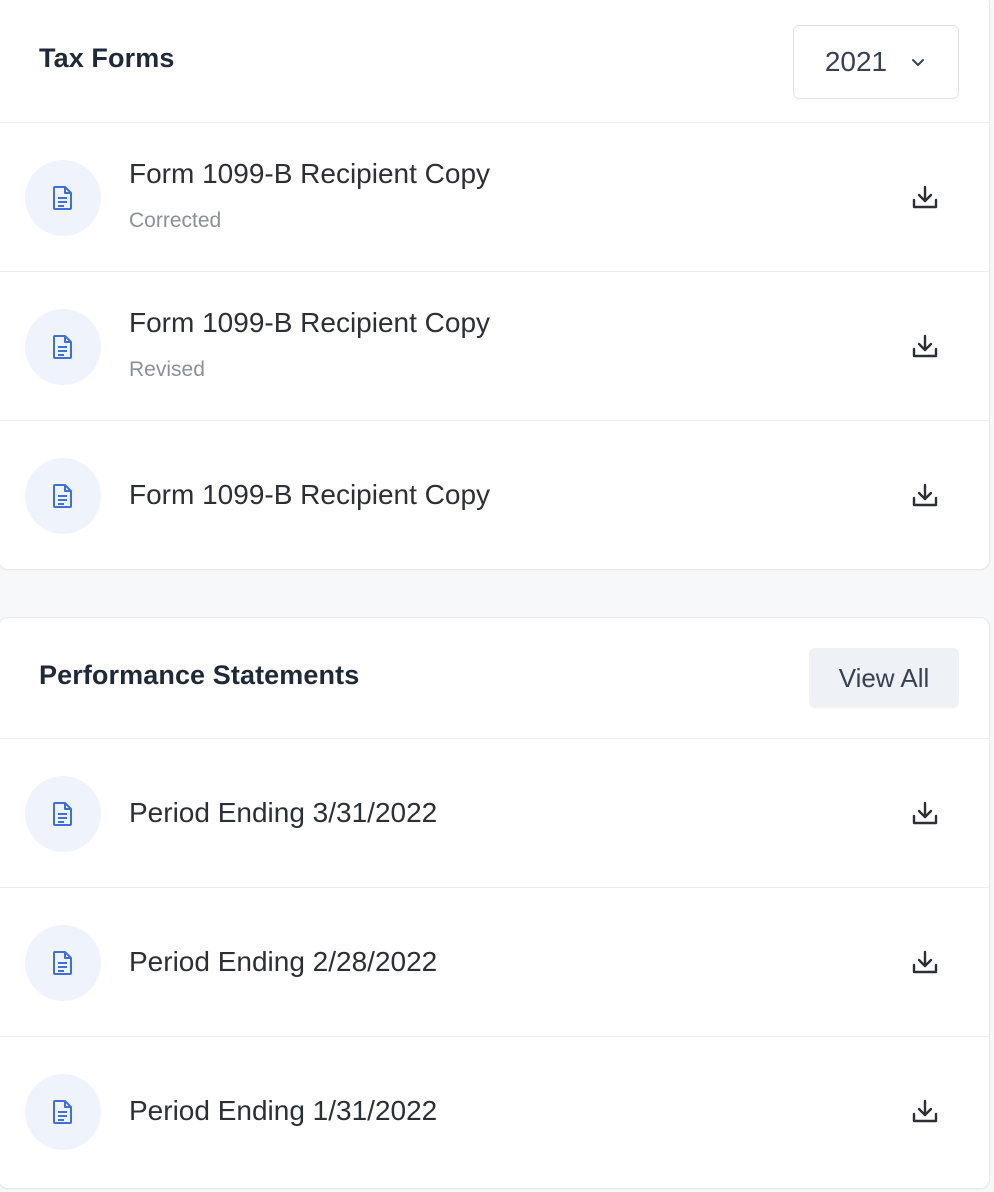 The image size is (994, 1192). I want to click on list-item-subtitle: Corrected, so click(175, 220).